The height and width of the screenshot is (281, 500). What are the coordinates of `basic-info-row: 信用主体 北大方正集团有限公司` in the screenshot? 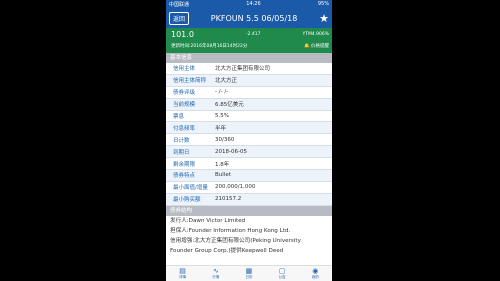 It's located at (249, 69).